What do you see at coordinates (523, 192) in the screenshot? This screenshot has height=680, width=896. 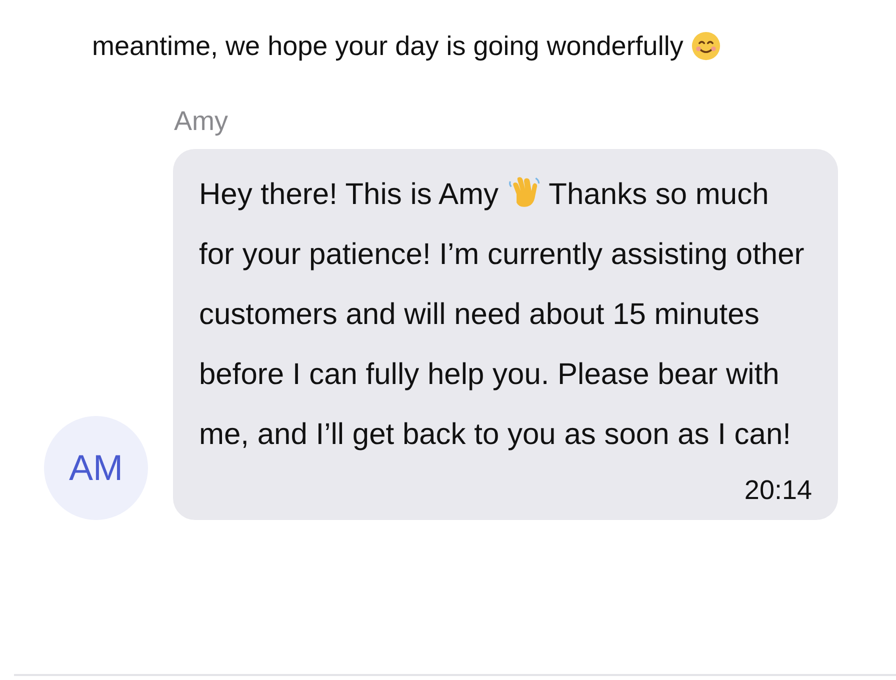 I see `waving-hand-icon` at bounding box center [523, 192].